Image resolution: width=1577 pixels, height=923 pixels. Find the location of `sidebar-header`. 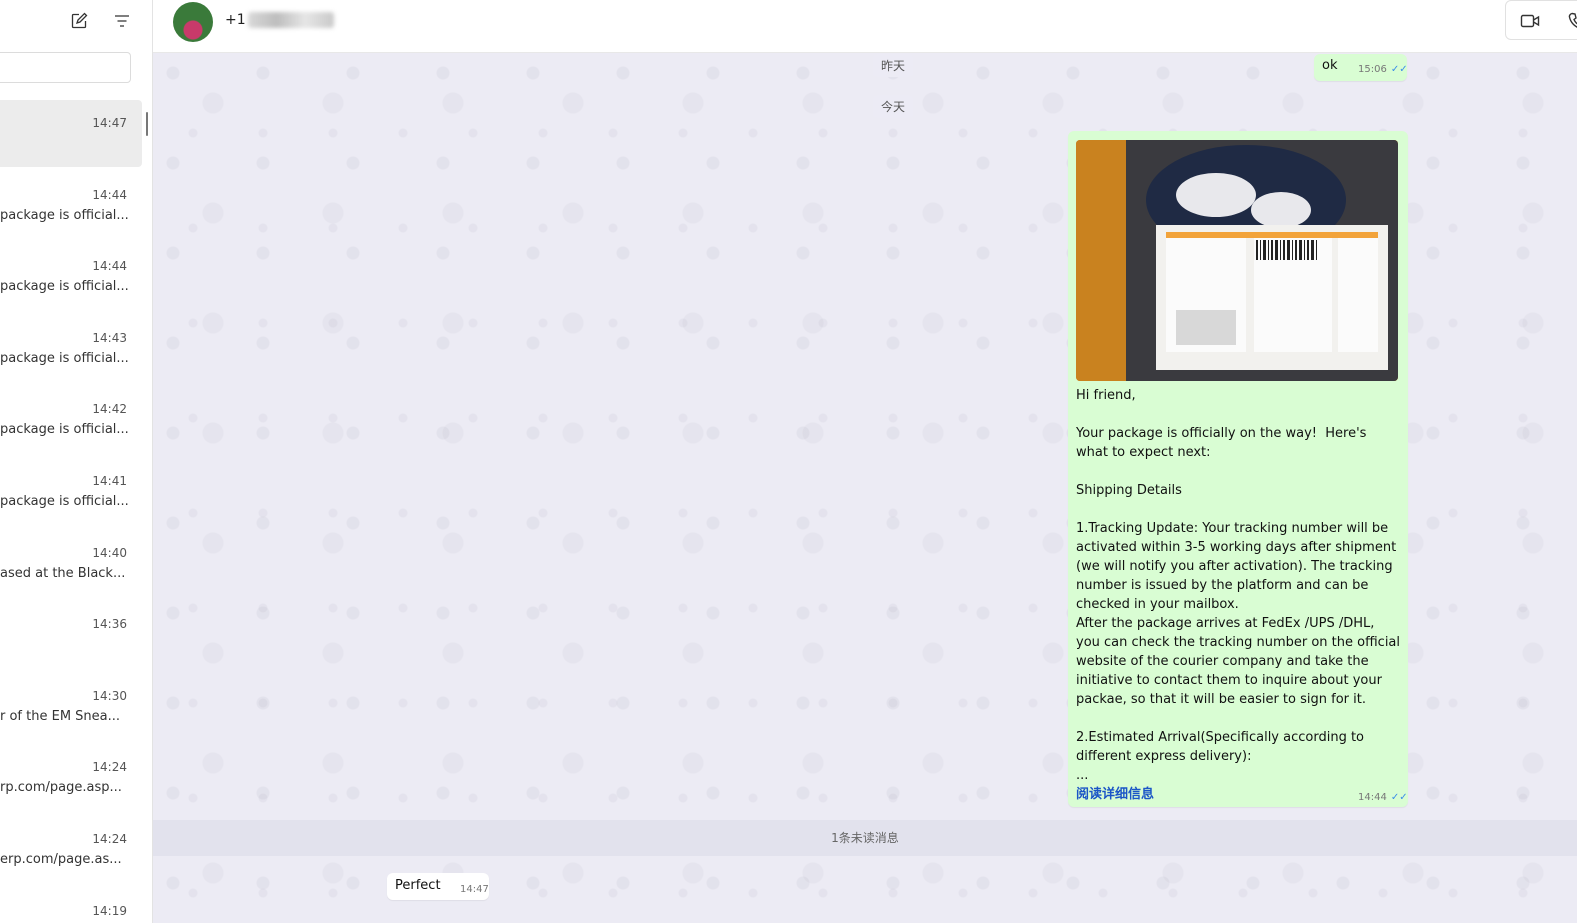

sidebar-header is located at coordinates (76, 21).